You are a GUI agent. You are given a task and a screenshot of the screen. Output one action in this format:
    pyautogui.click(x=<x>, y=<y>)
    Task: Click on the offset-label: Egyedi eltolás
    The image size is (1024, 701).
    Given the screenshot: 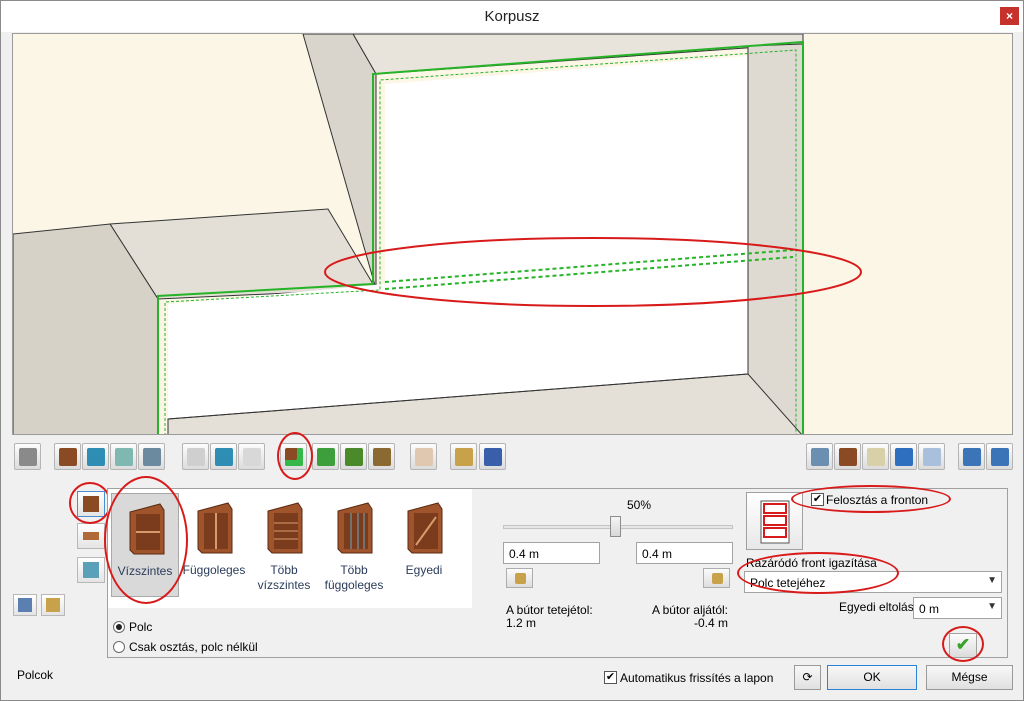 What is the action you would take?
    pyautogui.click(x=876, y=607)
    